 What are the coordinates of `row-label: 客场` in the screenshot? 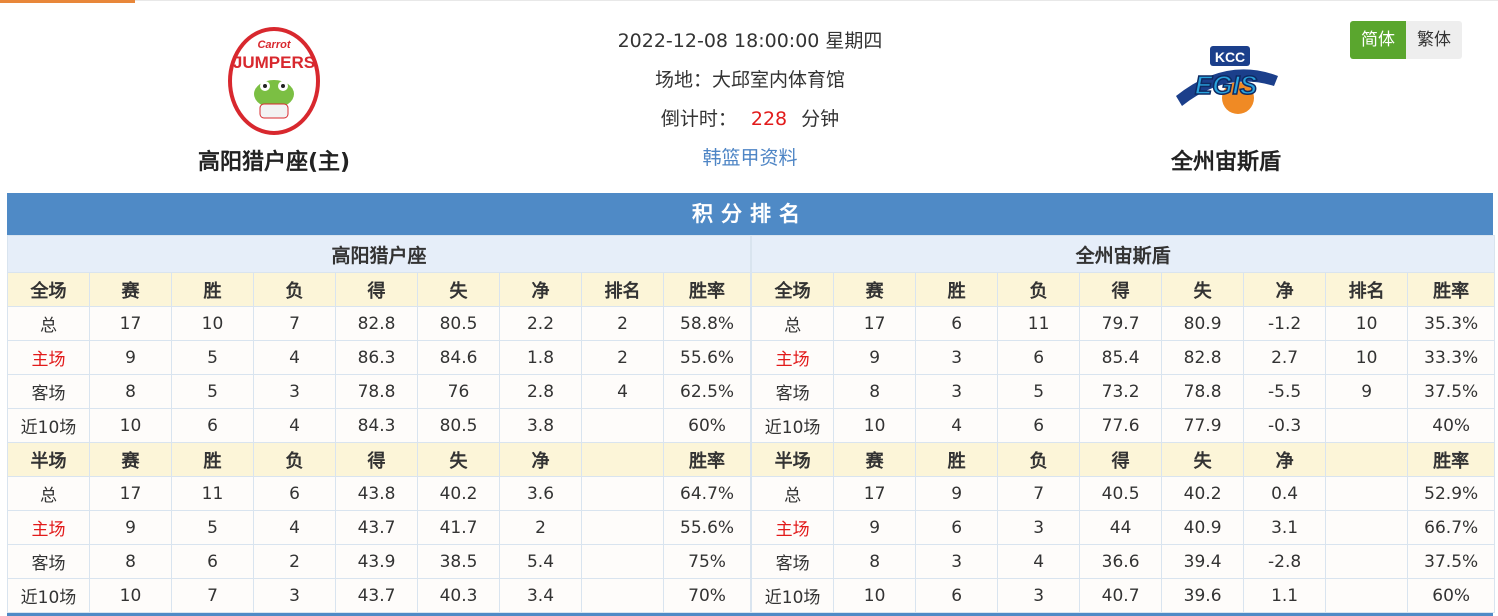 It's located at (48, 391).